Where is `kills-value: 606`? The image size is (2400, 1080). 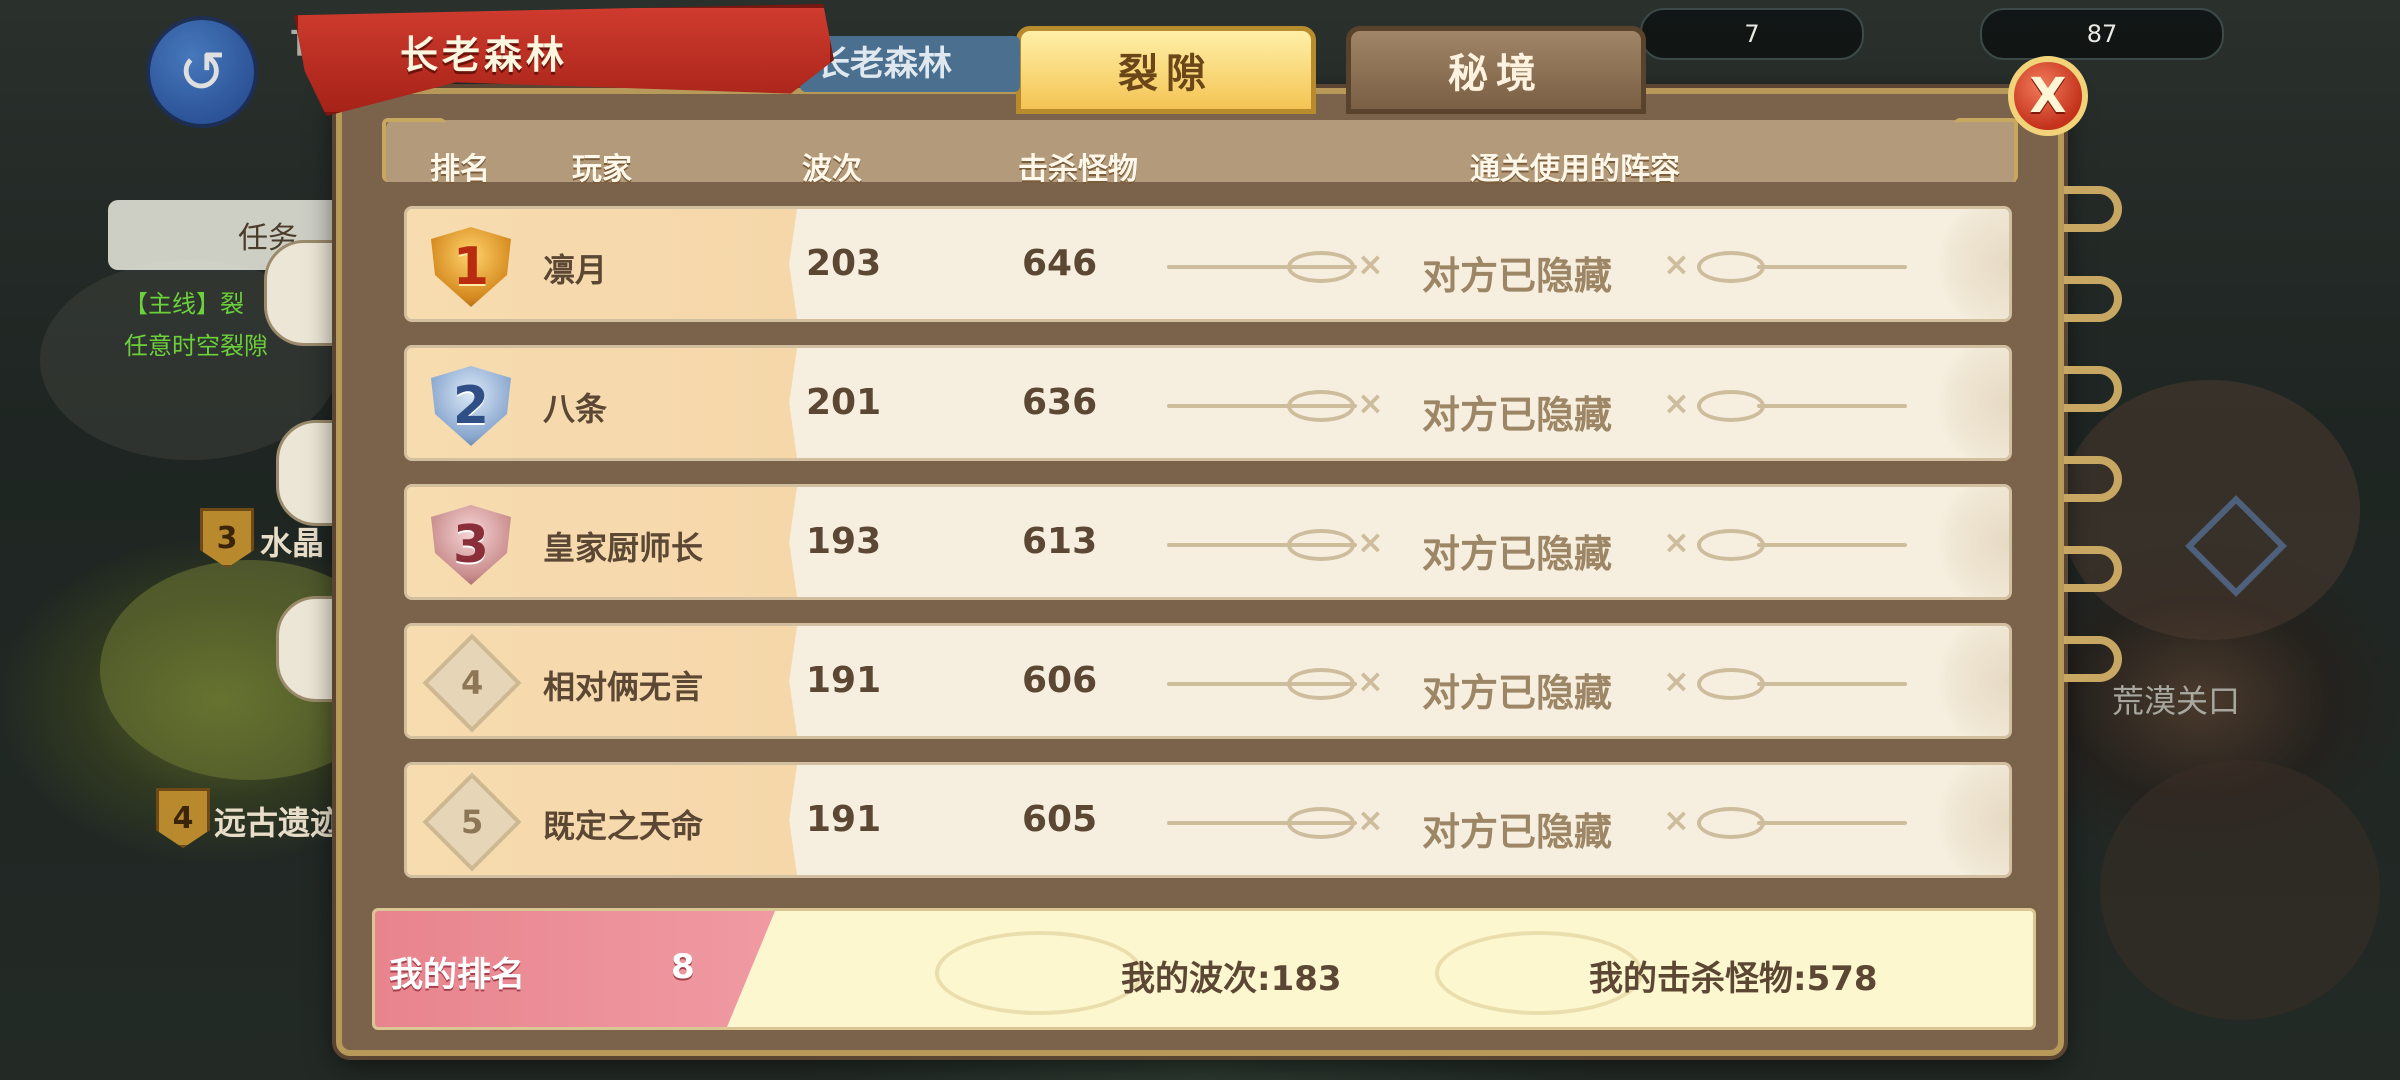 kills-value: 606 is located at coordinates (1060, 680).